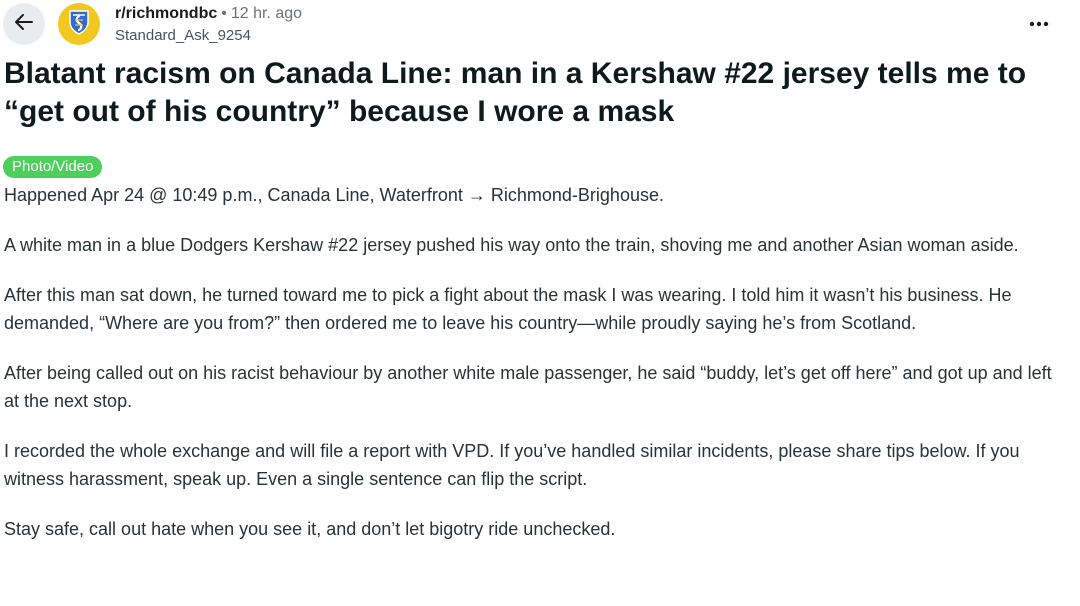  I want to click on post-time: 12 hr. ago, so click(266, 13).